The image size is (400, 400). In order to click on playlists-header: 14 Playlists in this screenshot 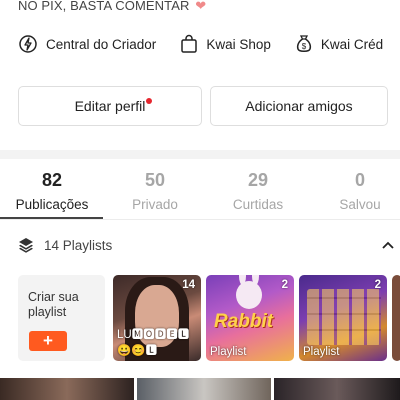, I will do `click(206, 245)`.